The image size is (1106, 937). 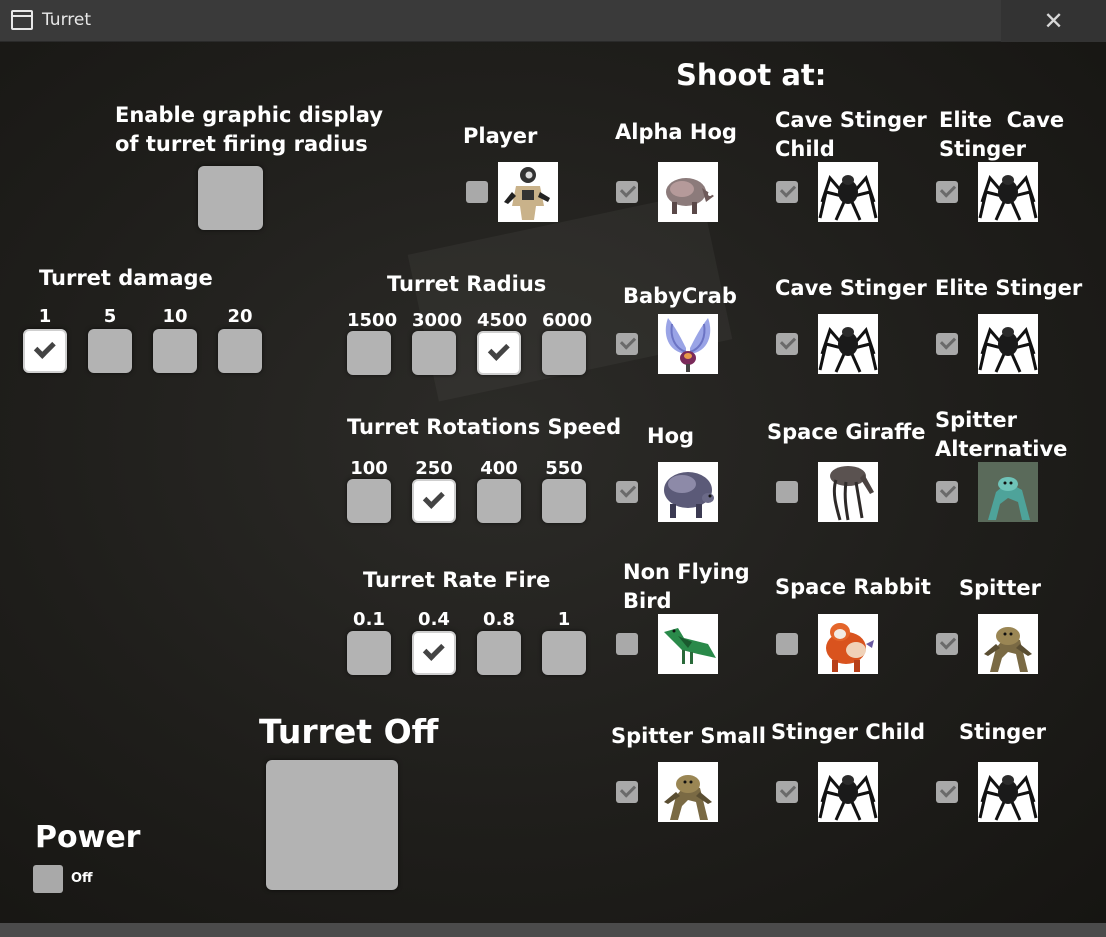 What do you see at coordinates (349, 731) in the screenshot?
I see `turret-state-label: Turret Off` at bounding box center [349, 731].